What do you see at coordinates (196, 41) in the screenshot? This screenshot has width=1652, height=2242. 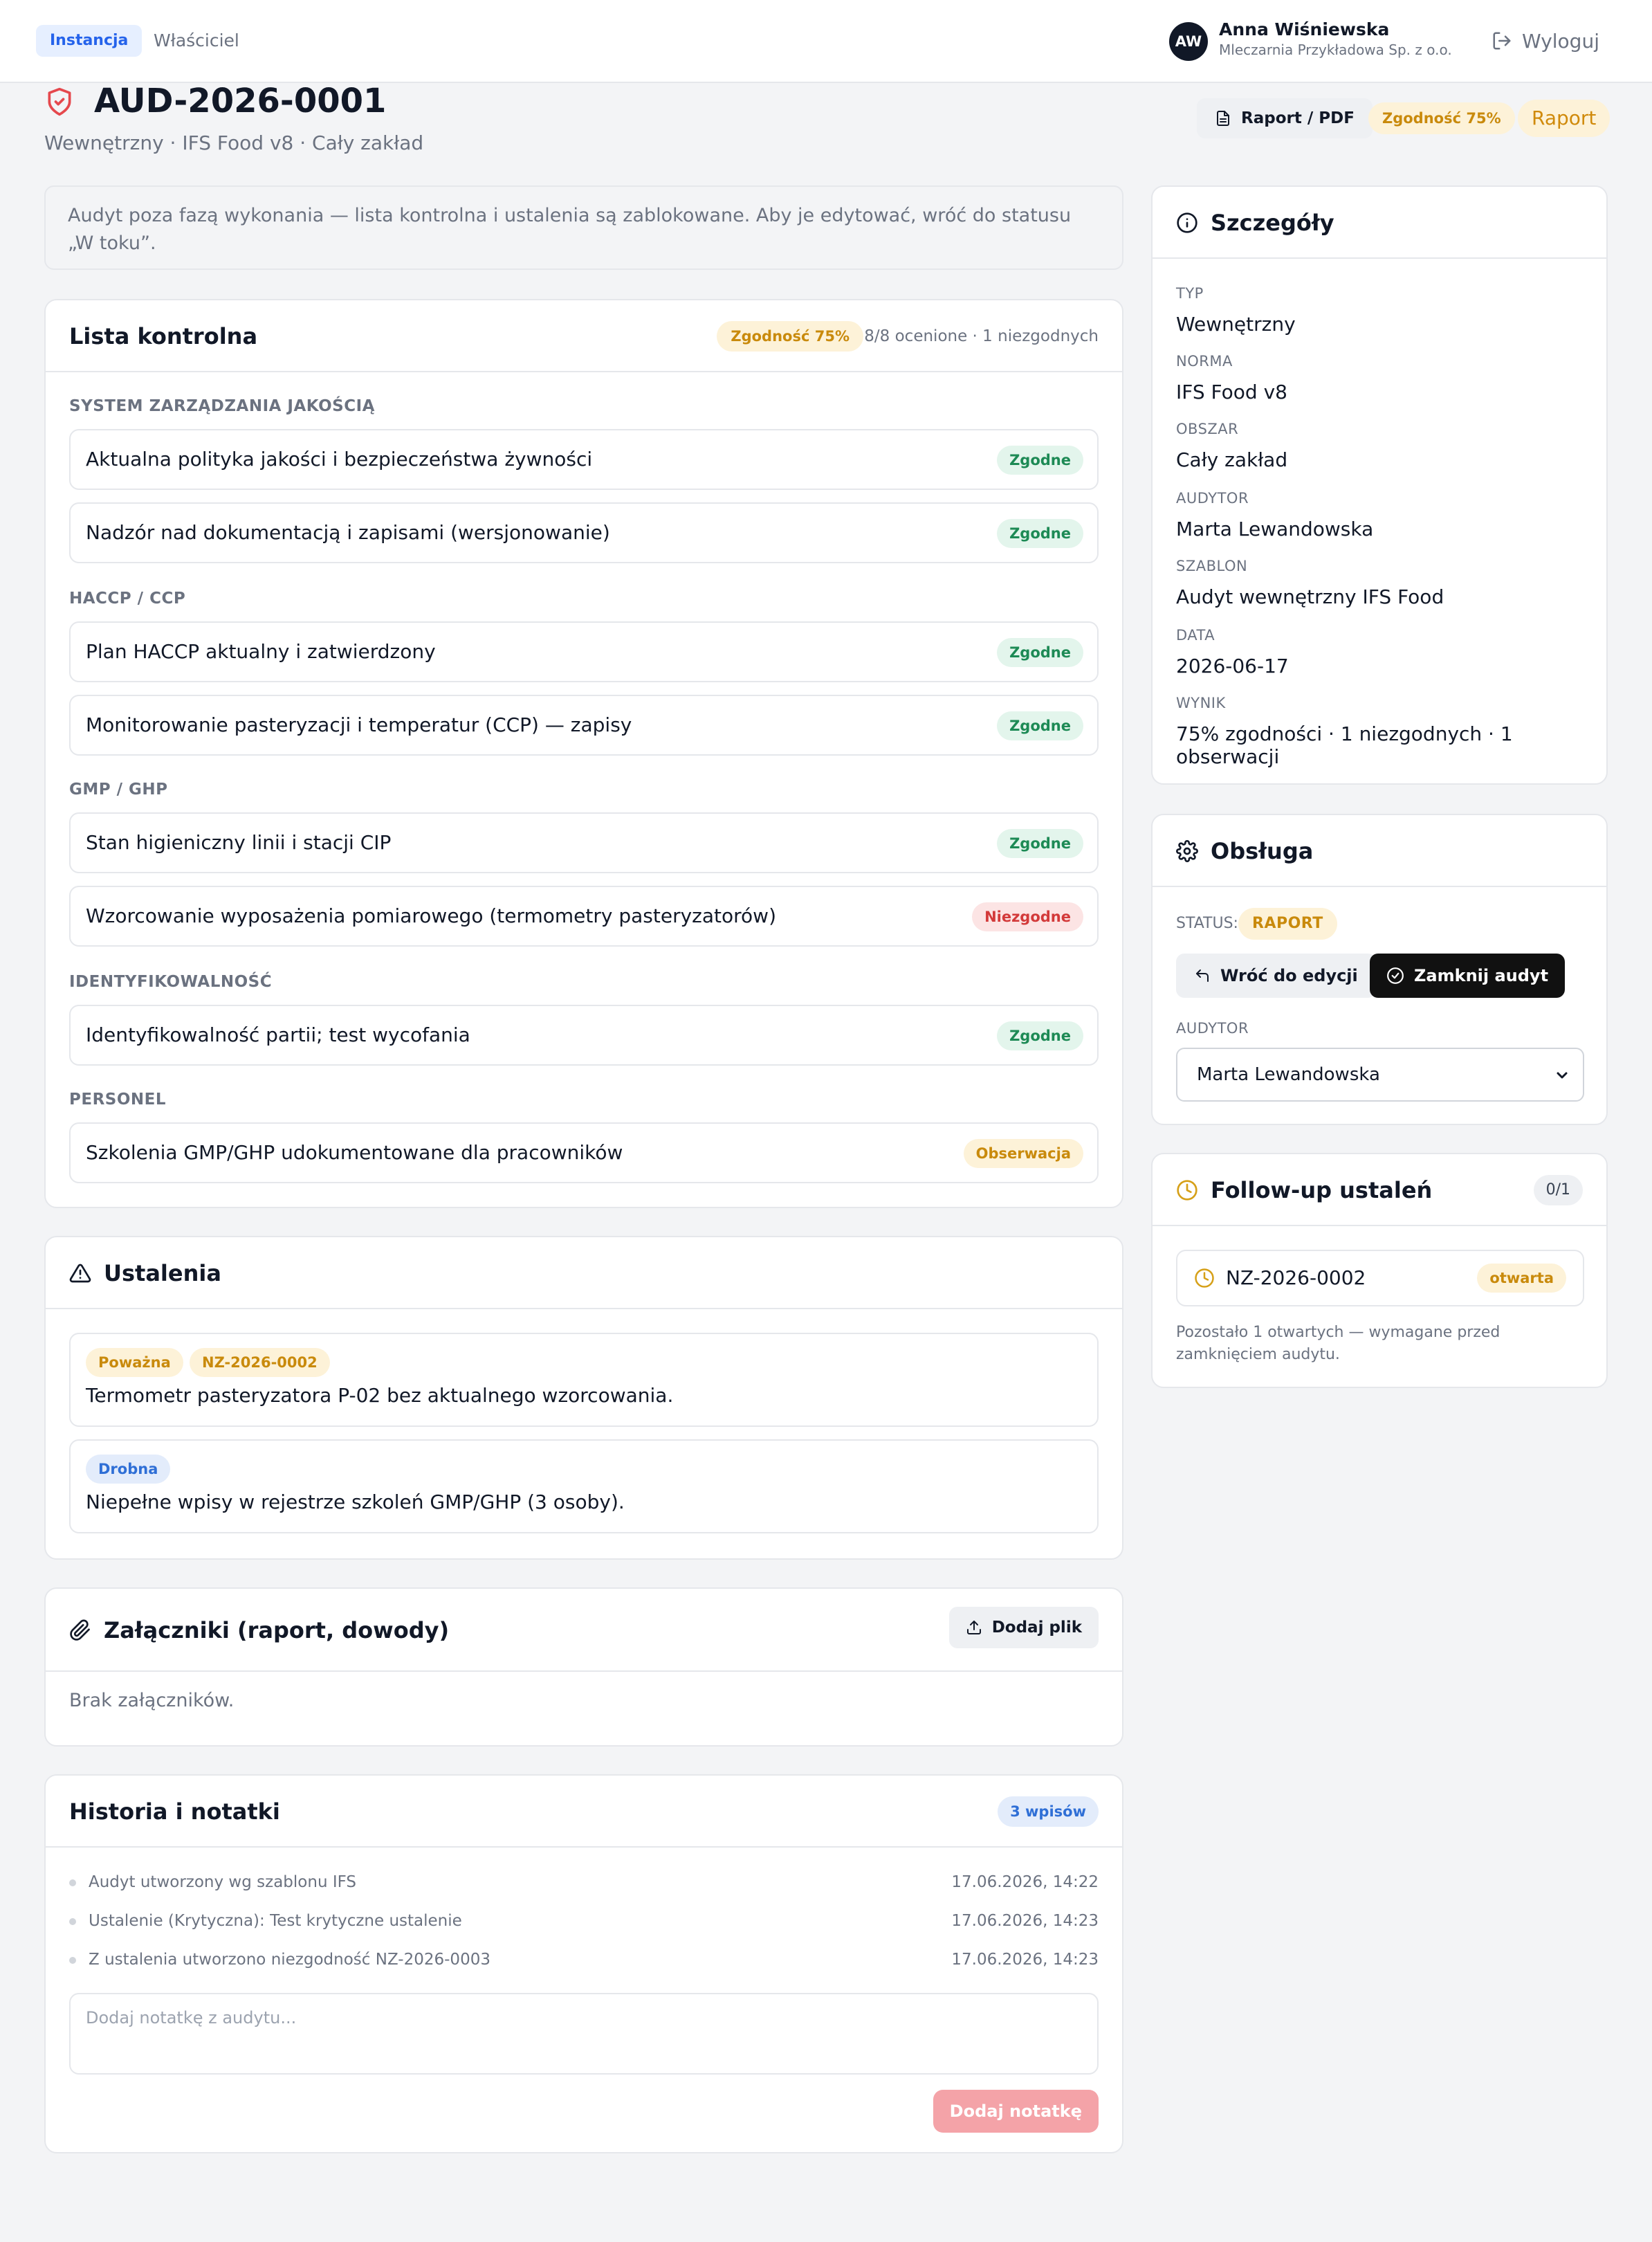 I see `tab-wlasciciel: Właściciel` at bounding box center [196, 41].